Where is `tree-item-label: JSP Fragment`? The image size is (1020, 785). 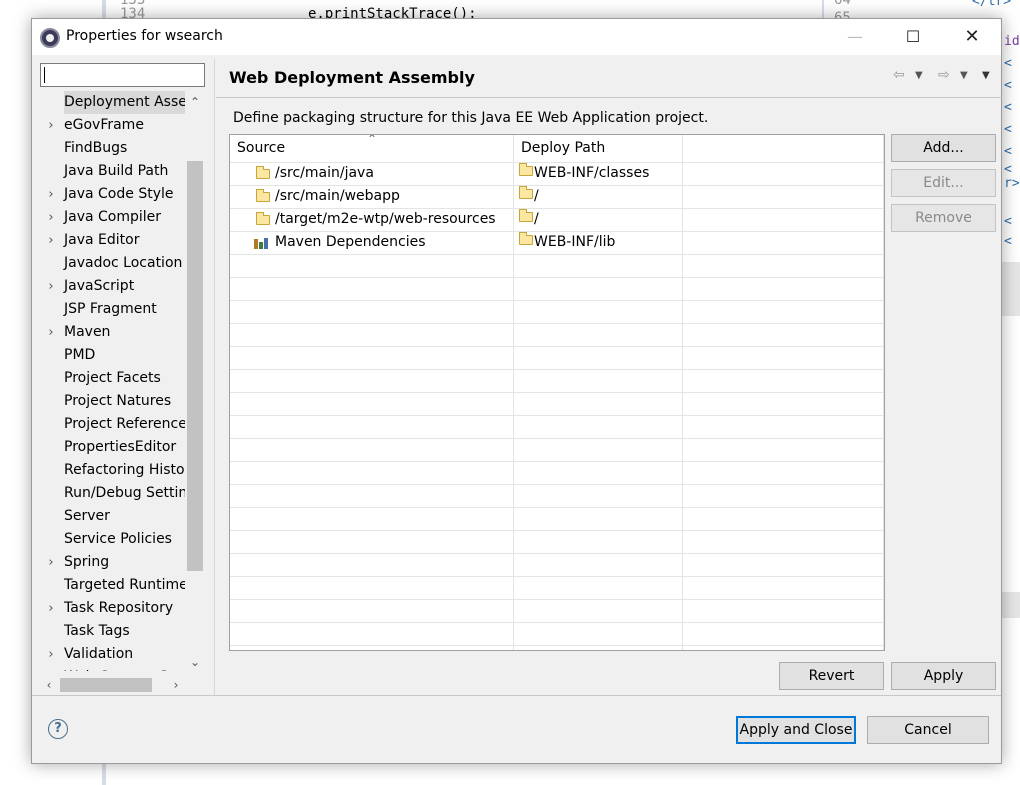
tree-item-label: JSP Fragment is located at coordinates (110, 309).